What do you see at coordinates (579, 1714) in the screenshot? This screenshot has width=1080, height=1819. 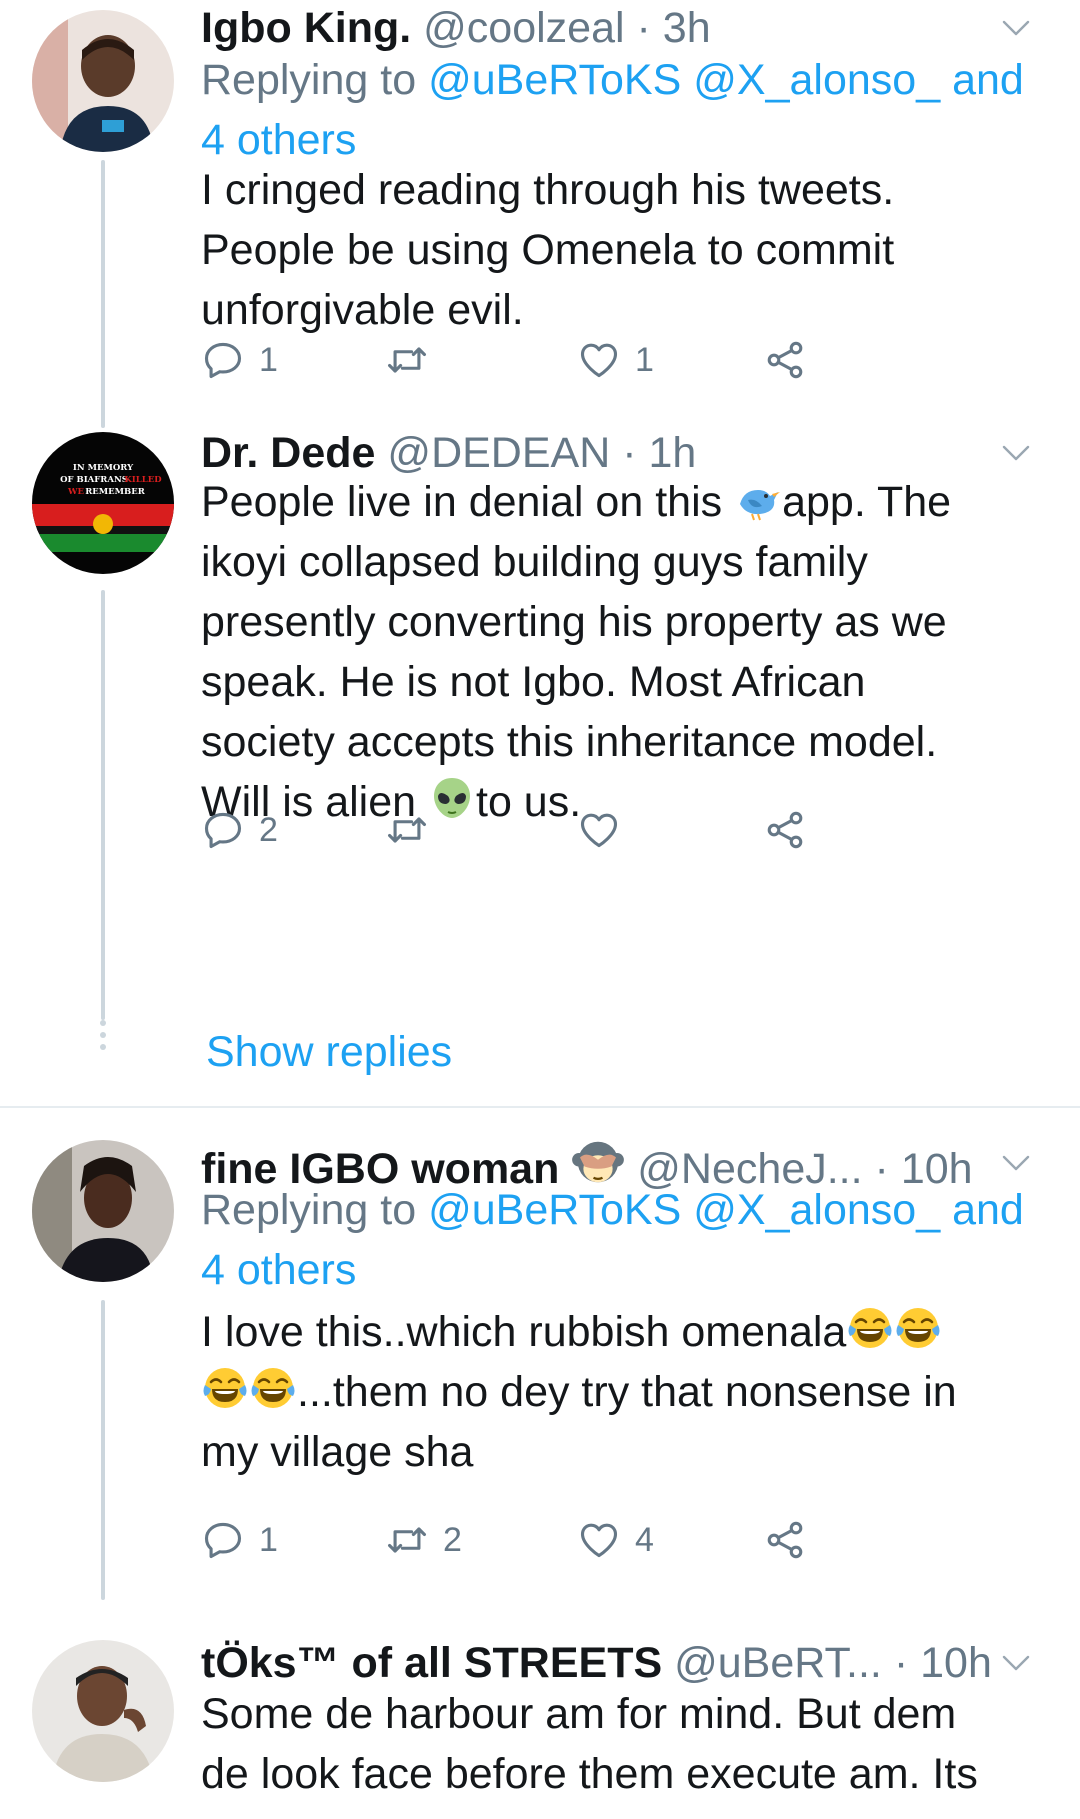 I see `text-line: Some de harbour am for mind. But dem` at bounding box center [579, 1714].